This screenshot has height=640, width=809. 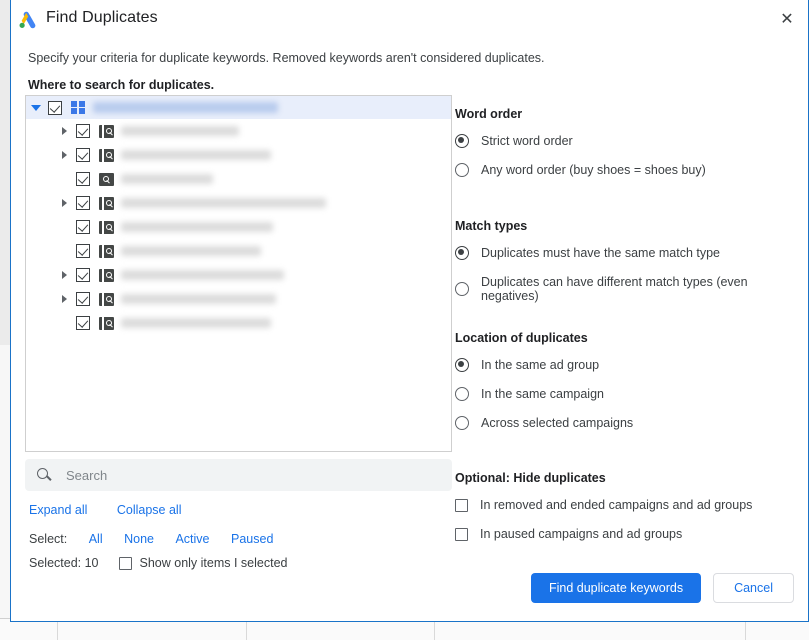 What do you see at coordinates (753, 588) in the screenshot?
I see `cancel-button: Cancel` at bounding box center [753, 588].